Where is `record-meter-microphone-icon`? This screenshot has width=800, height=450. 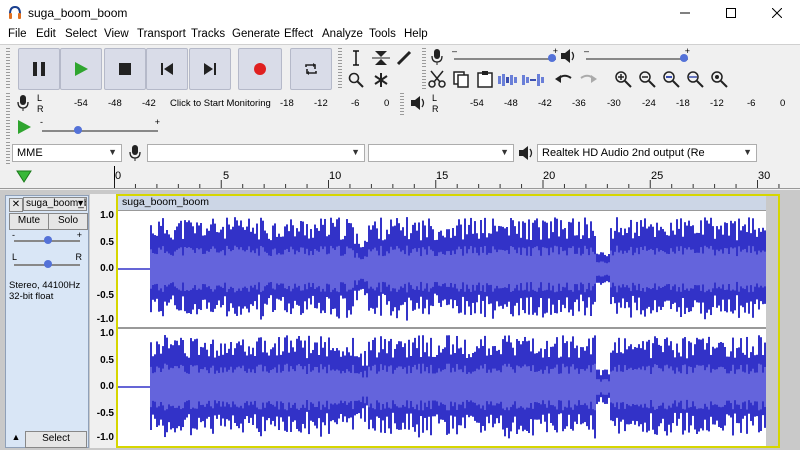 record-meter-microphone-icon is located at coordinates (23, 103).